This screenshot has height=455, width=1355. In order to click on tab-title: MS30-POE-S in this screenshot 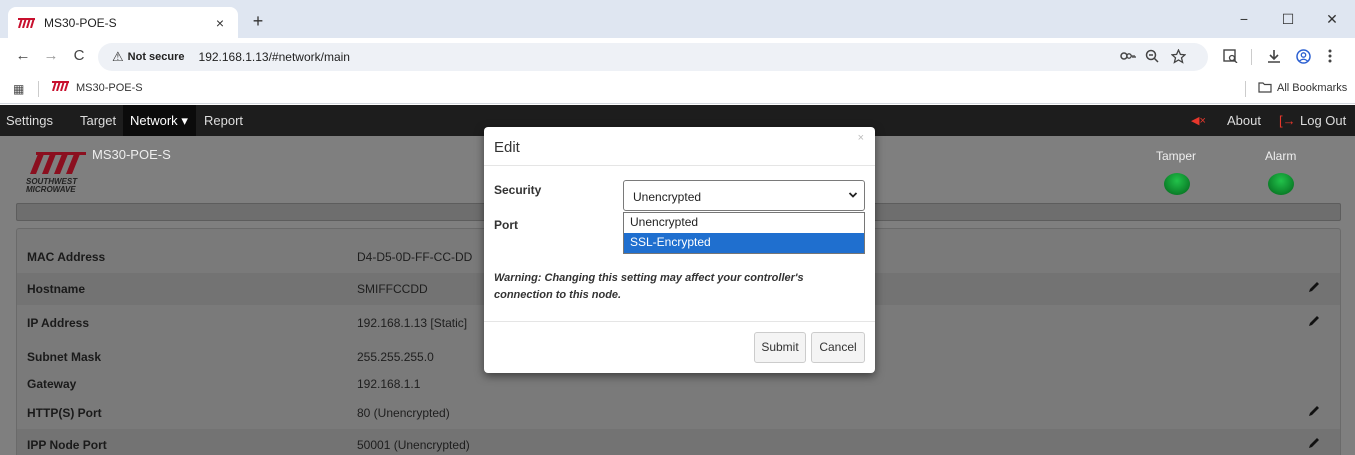, I will do `click(80, 22)`.